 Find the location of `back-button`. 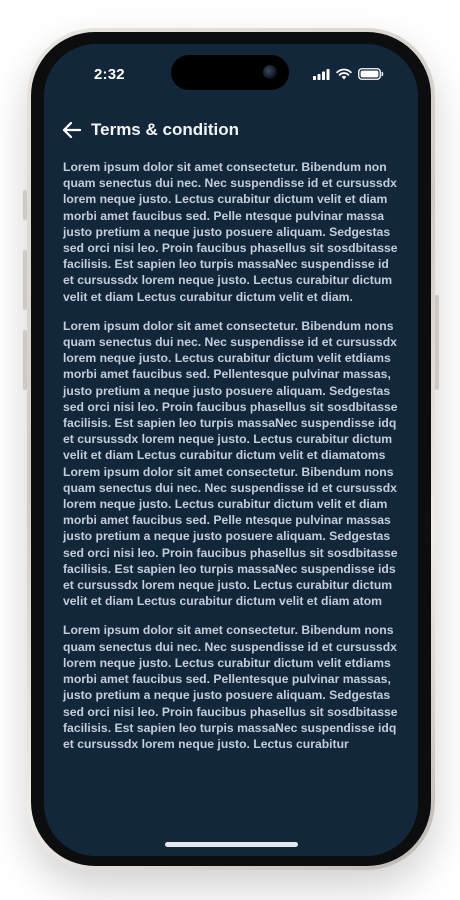

back-button is located at coordinates (72, 130).